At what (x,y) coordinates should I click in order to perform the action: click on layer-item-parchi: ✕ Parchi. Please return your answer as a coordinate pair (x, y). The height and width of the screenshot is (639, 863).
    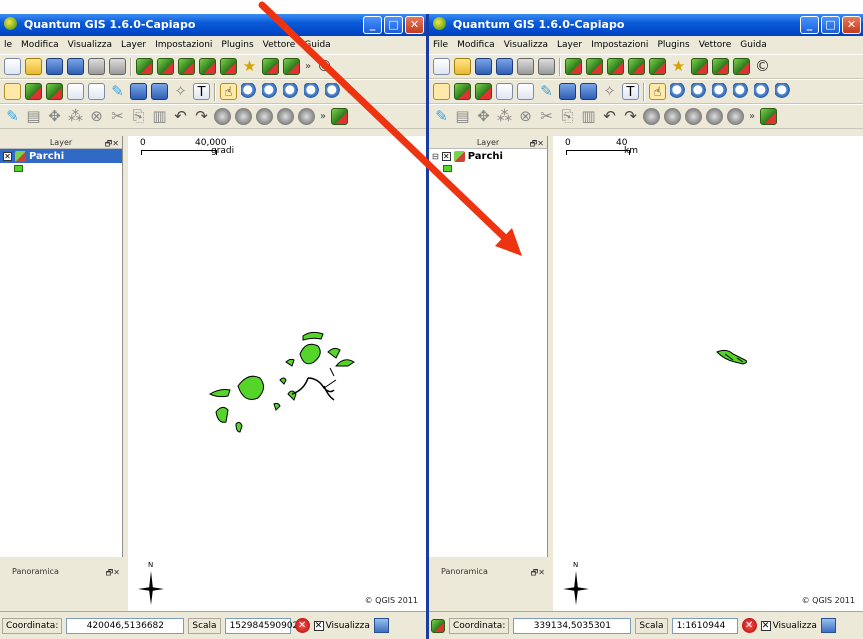
    Looking at the image, I should click on (61, 156).